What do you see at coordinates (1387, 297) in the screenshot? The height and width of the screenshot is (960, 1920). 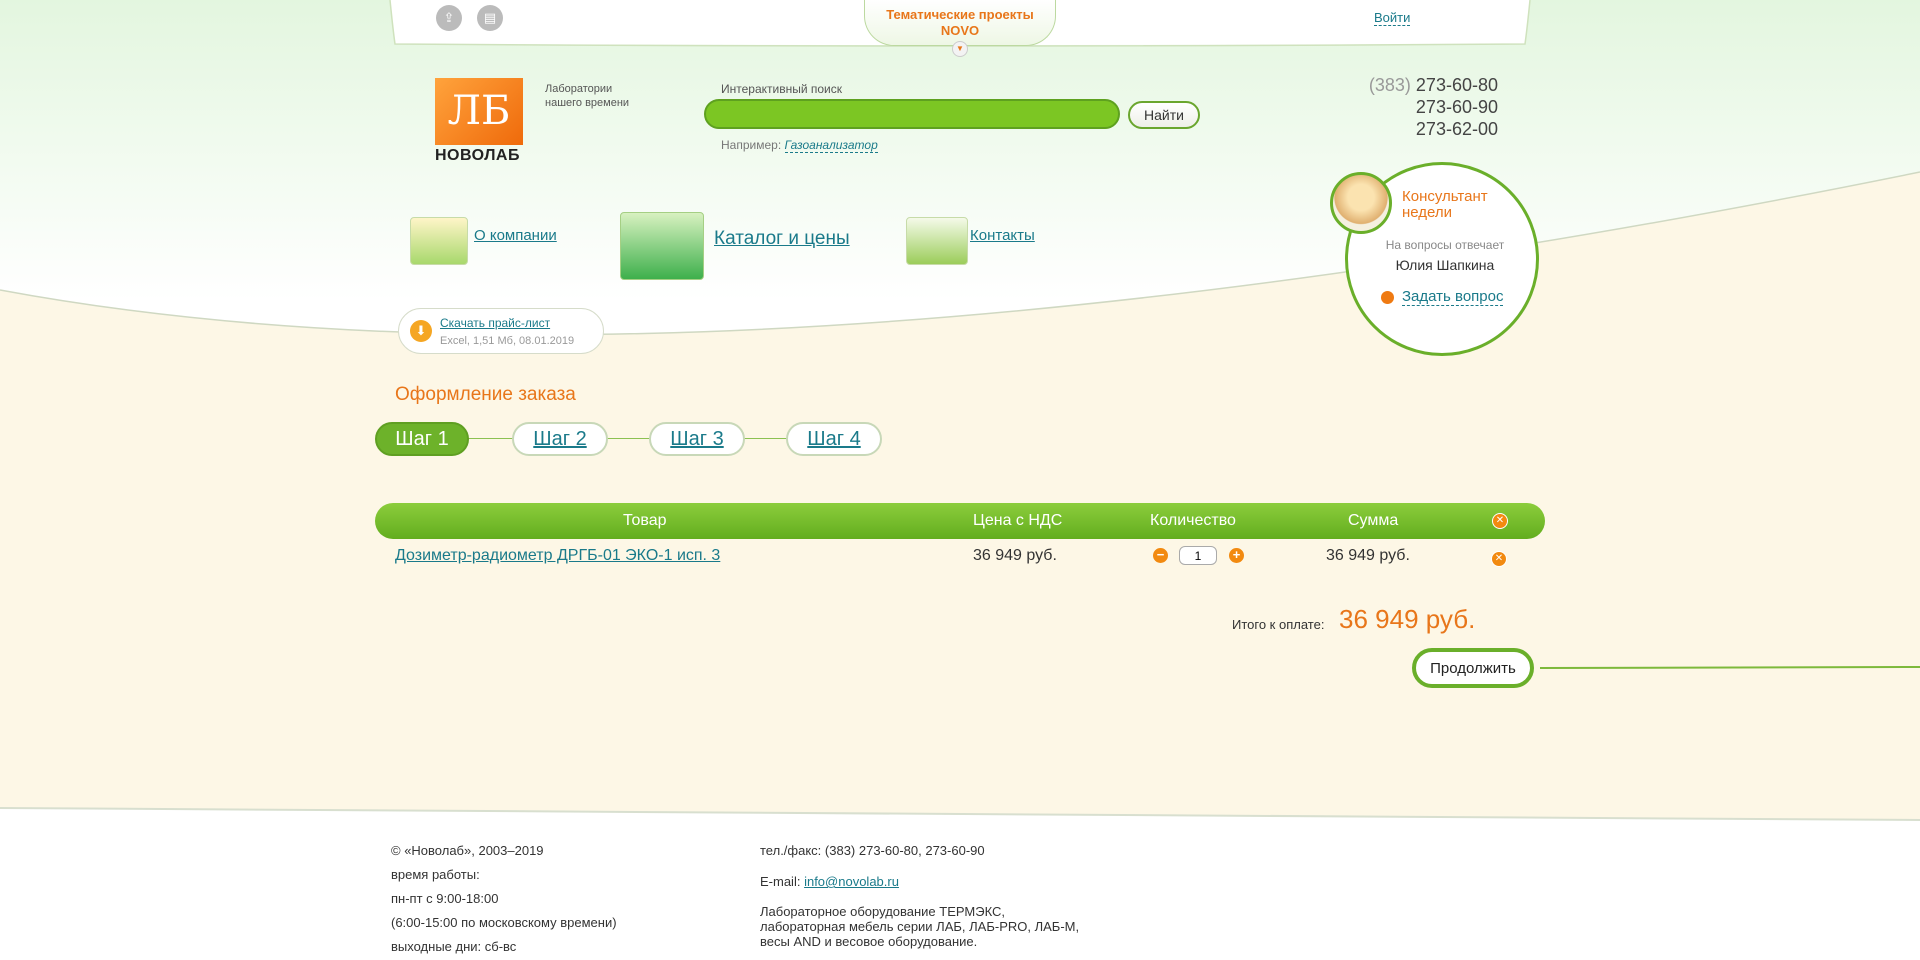 I see `bullet-icon` at bounding box center [1387, 297].